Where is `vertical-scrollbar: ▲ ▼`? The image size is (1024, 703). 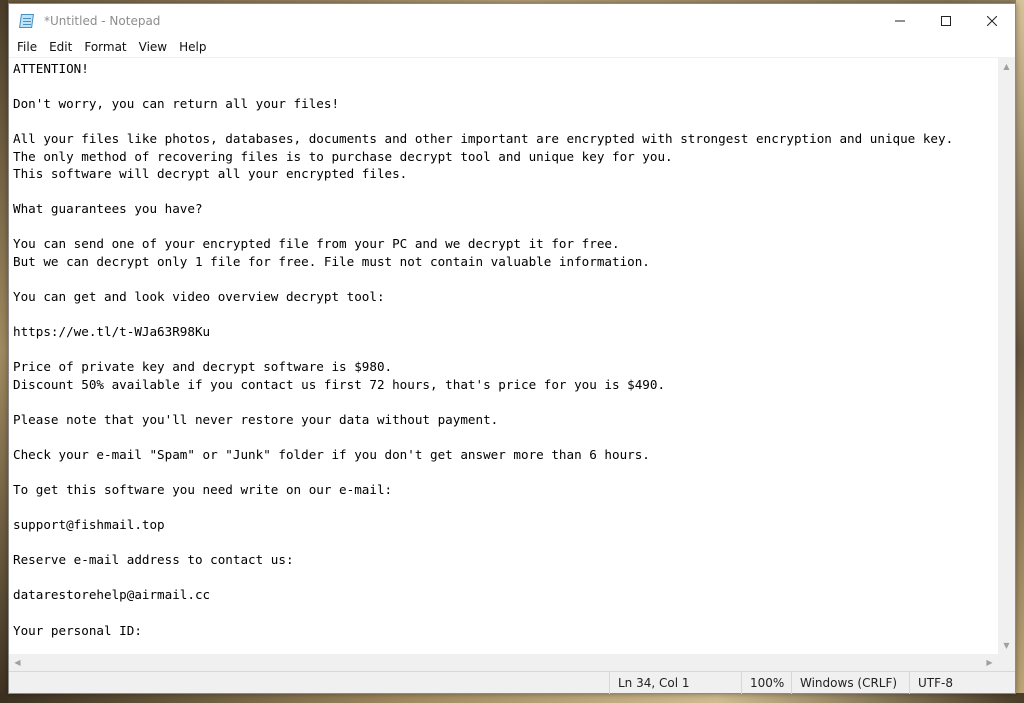 vertical-scrollbar: ▲ ▼ is located at coordinates (1006, 356).